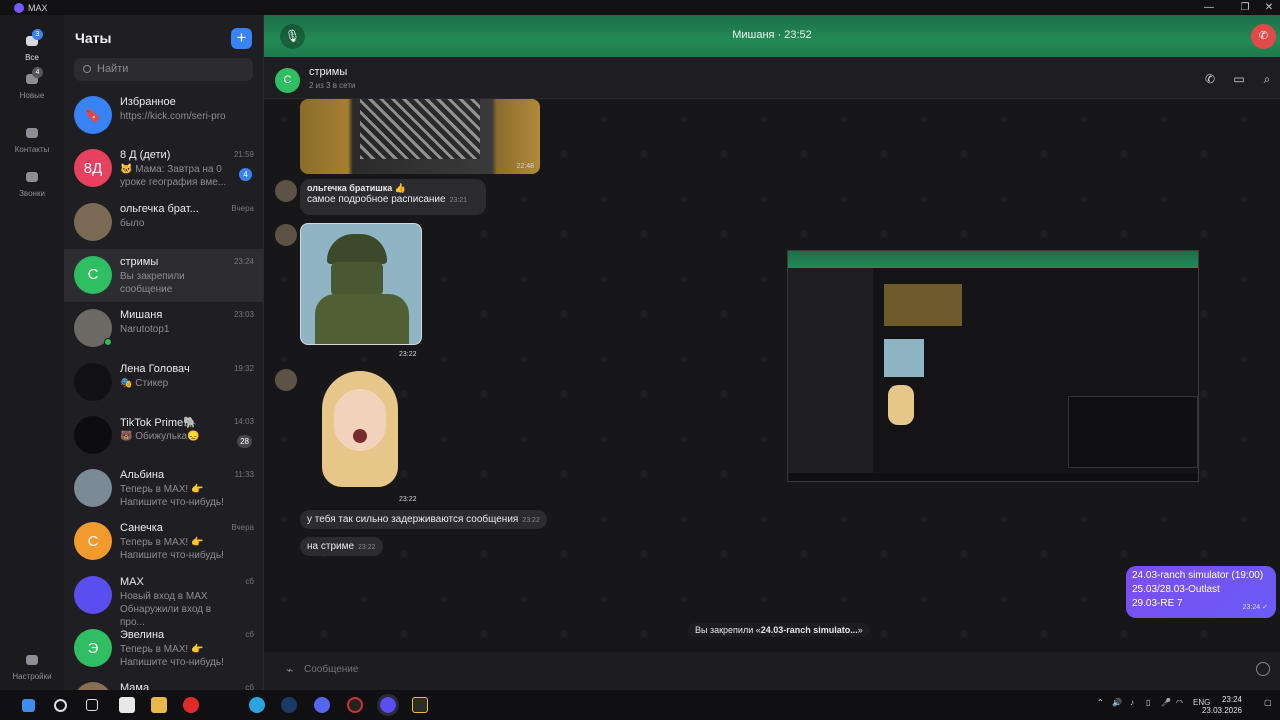 This screenshot has height=720, width=1280. Describe the element at coordinates (249, 686) in the screenshot. I see `chat-time: сб` at that location.